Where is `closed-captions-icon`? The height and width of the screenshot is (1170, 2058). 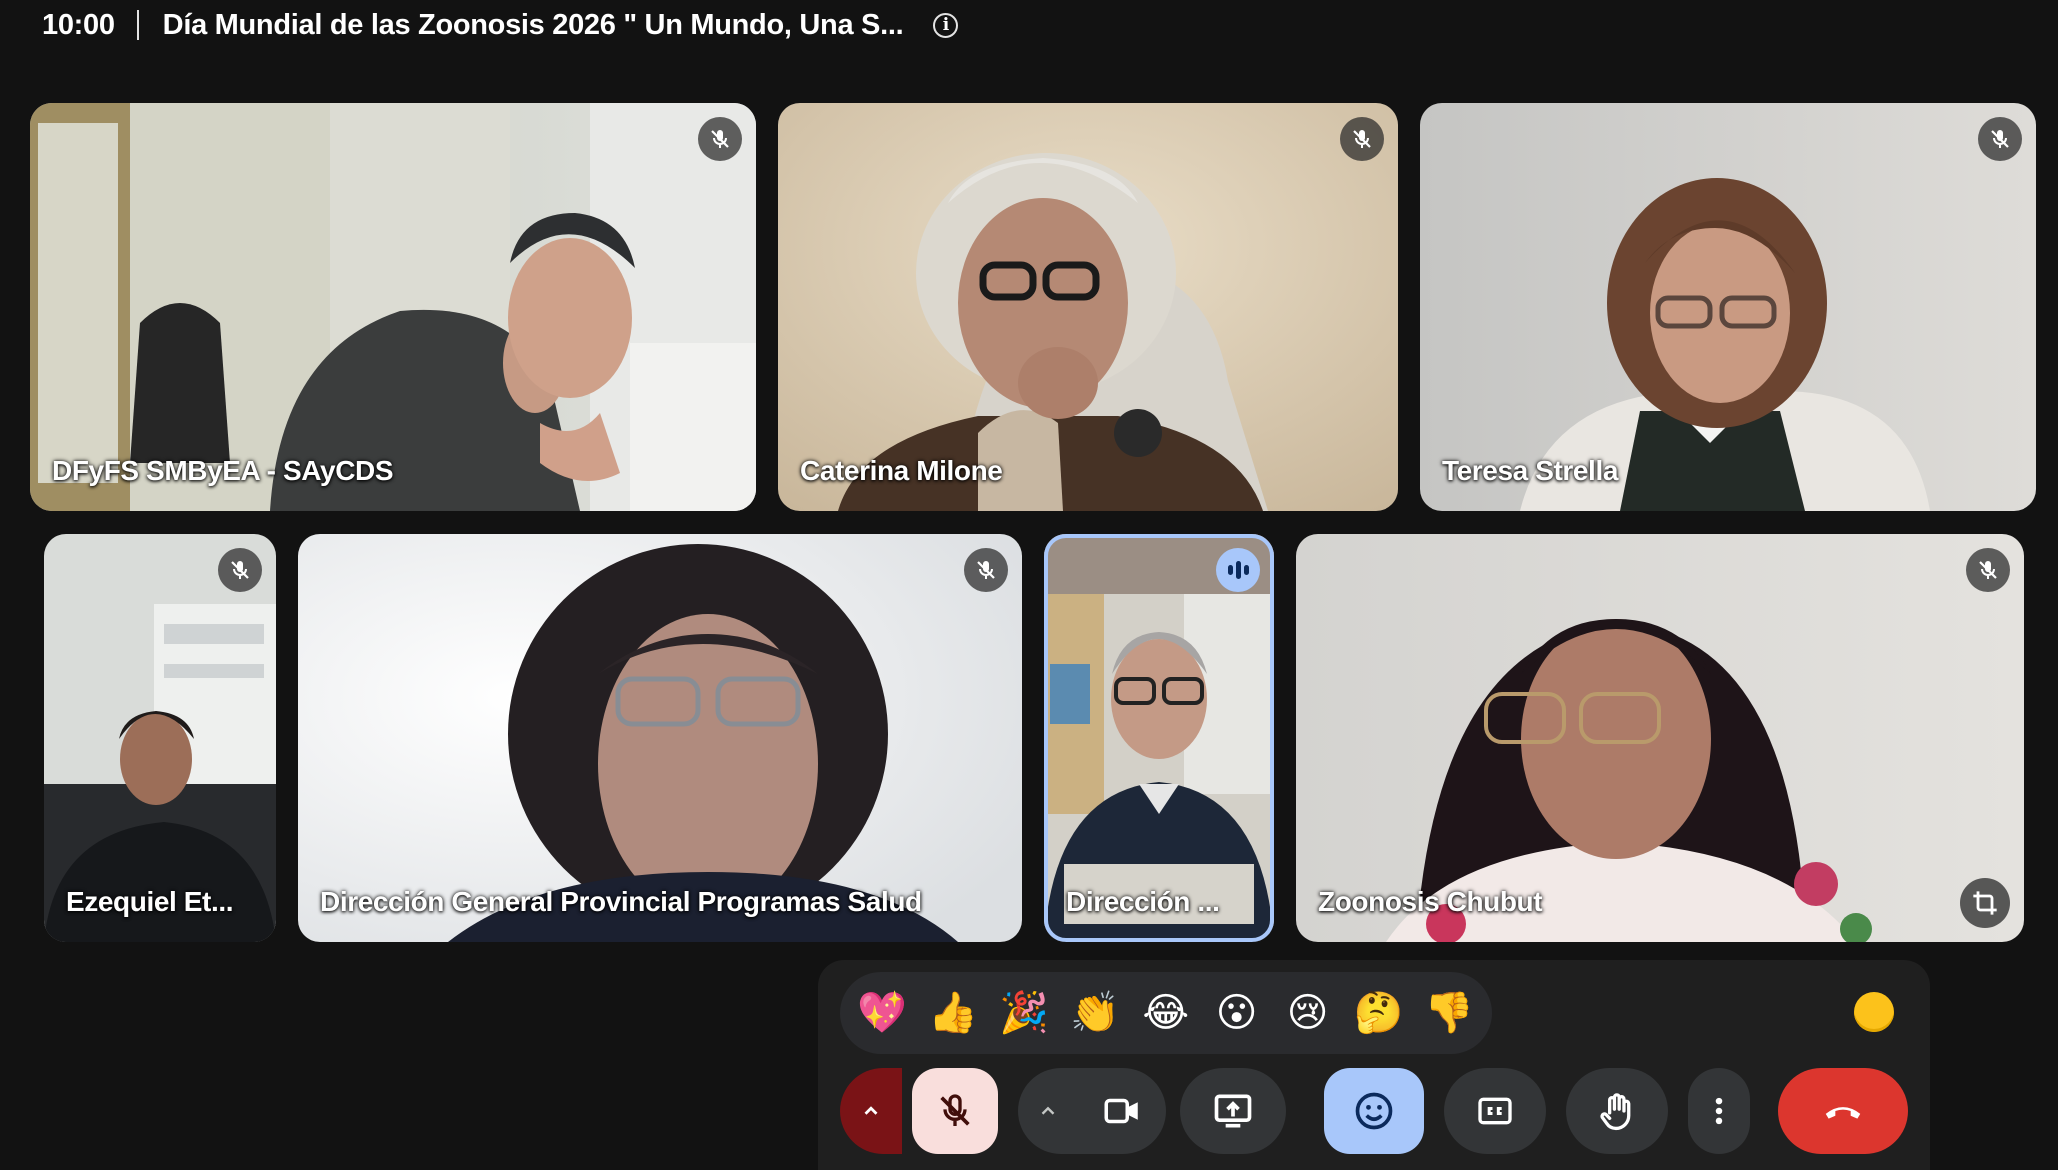
closed-captions-icon is located at coordinates (1495, 1111).